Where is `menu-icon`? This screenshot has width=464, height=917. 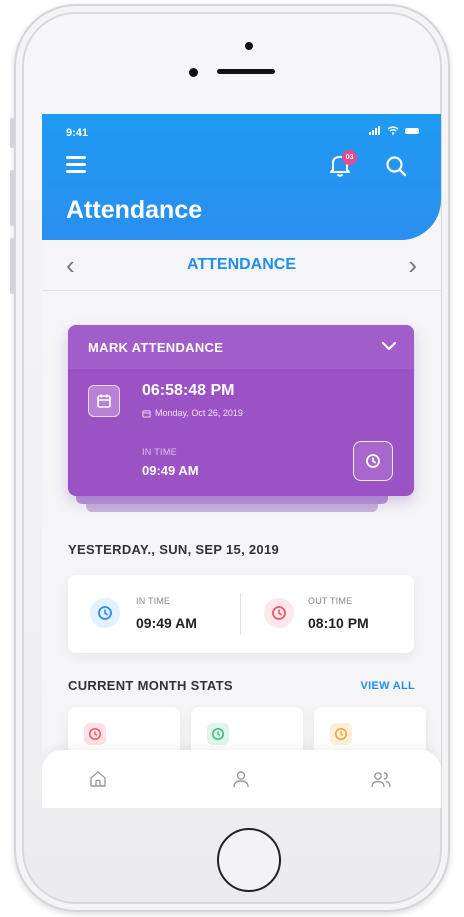
menu-icon is located at coordinates (76, 166).